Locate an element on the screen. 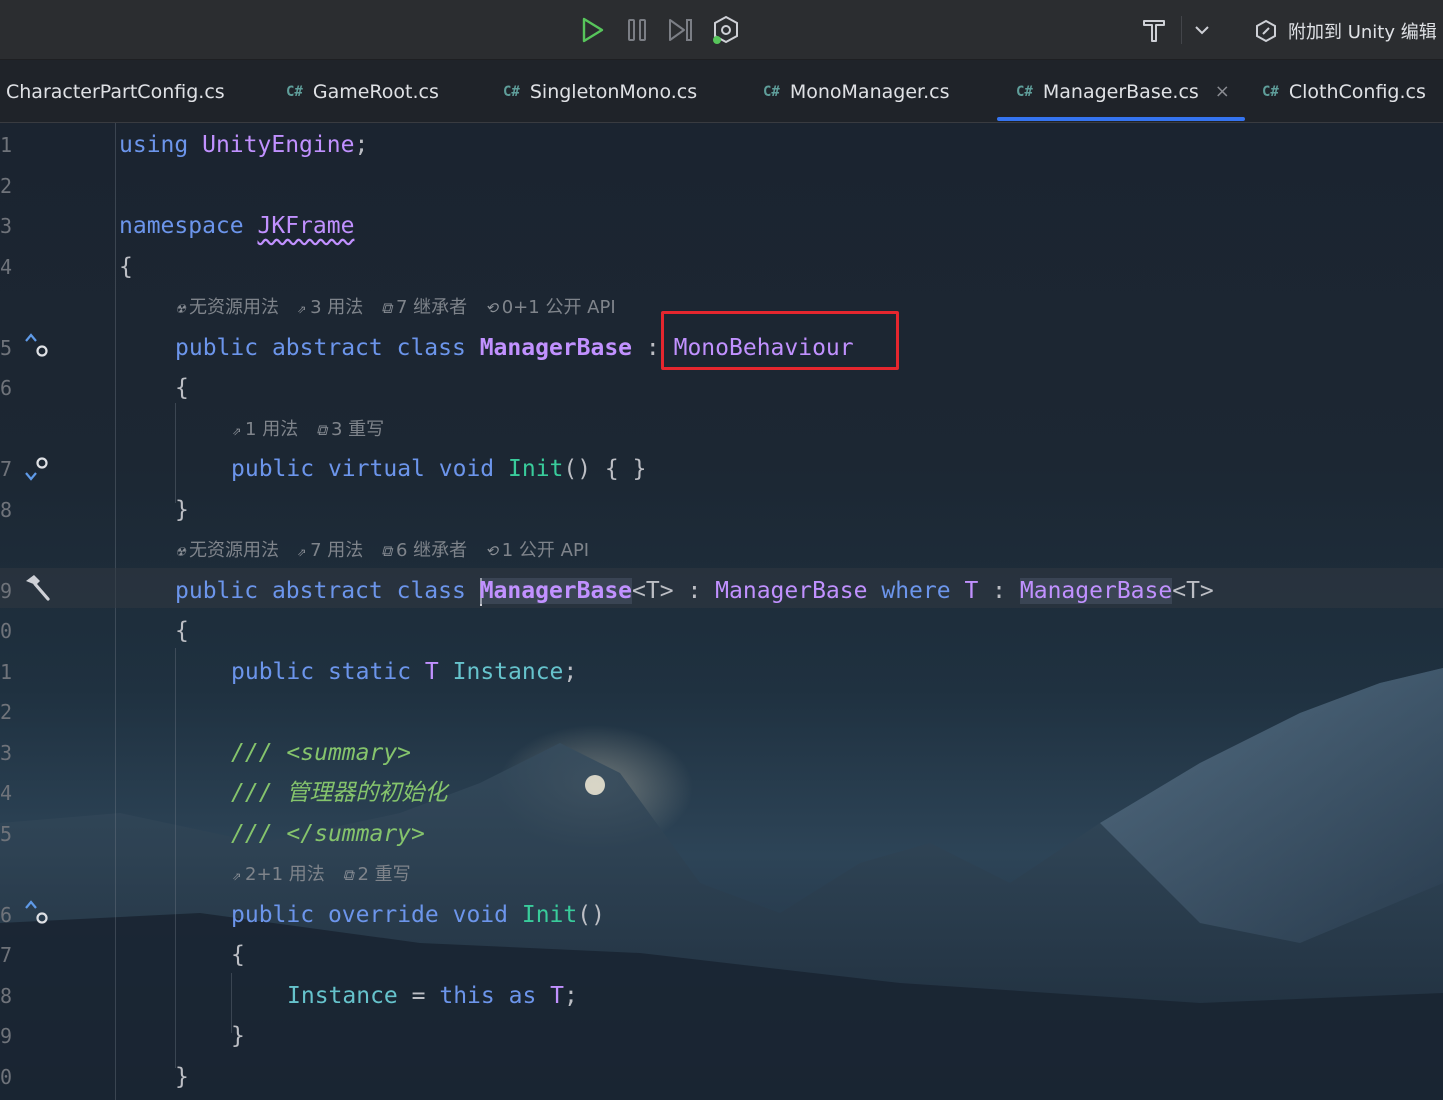 This screenshot has width=1443, height=1100. tab-characterpartconfig: CharacterPartConfig.cs is located at coordinates (115, 91).